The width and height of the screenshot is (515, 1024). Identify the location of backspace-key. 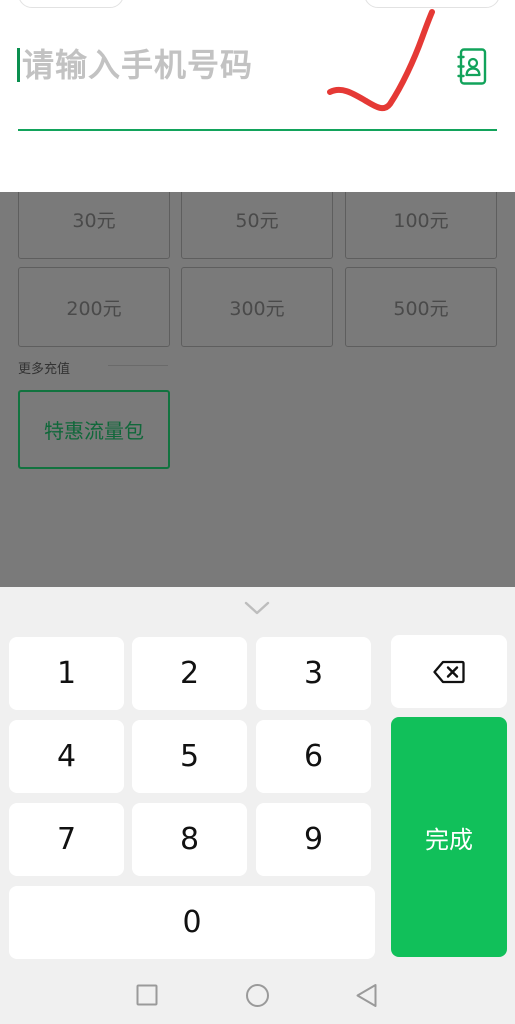
(449, 671).